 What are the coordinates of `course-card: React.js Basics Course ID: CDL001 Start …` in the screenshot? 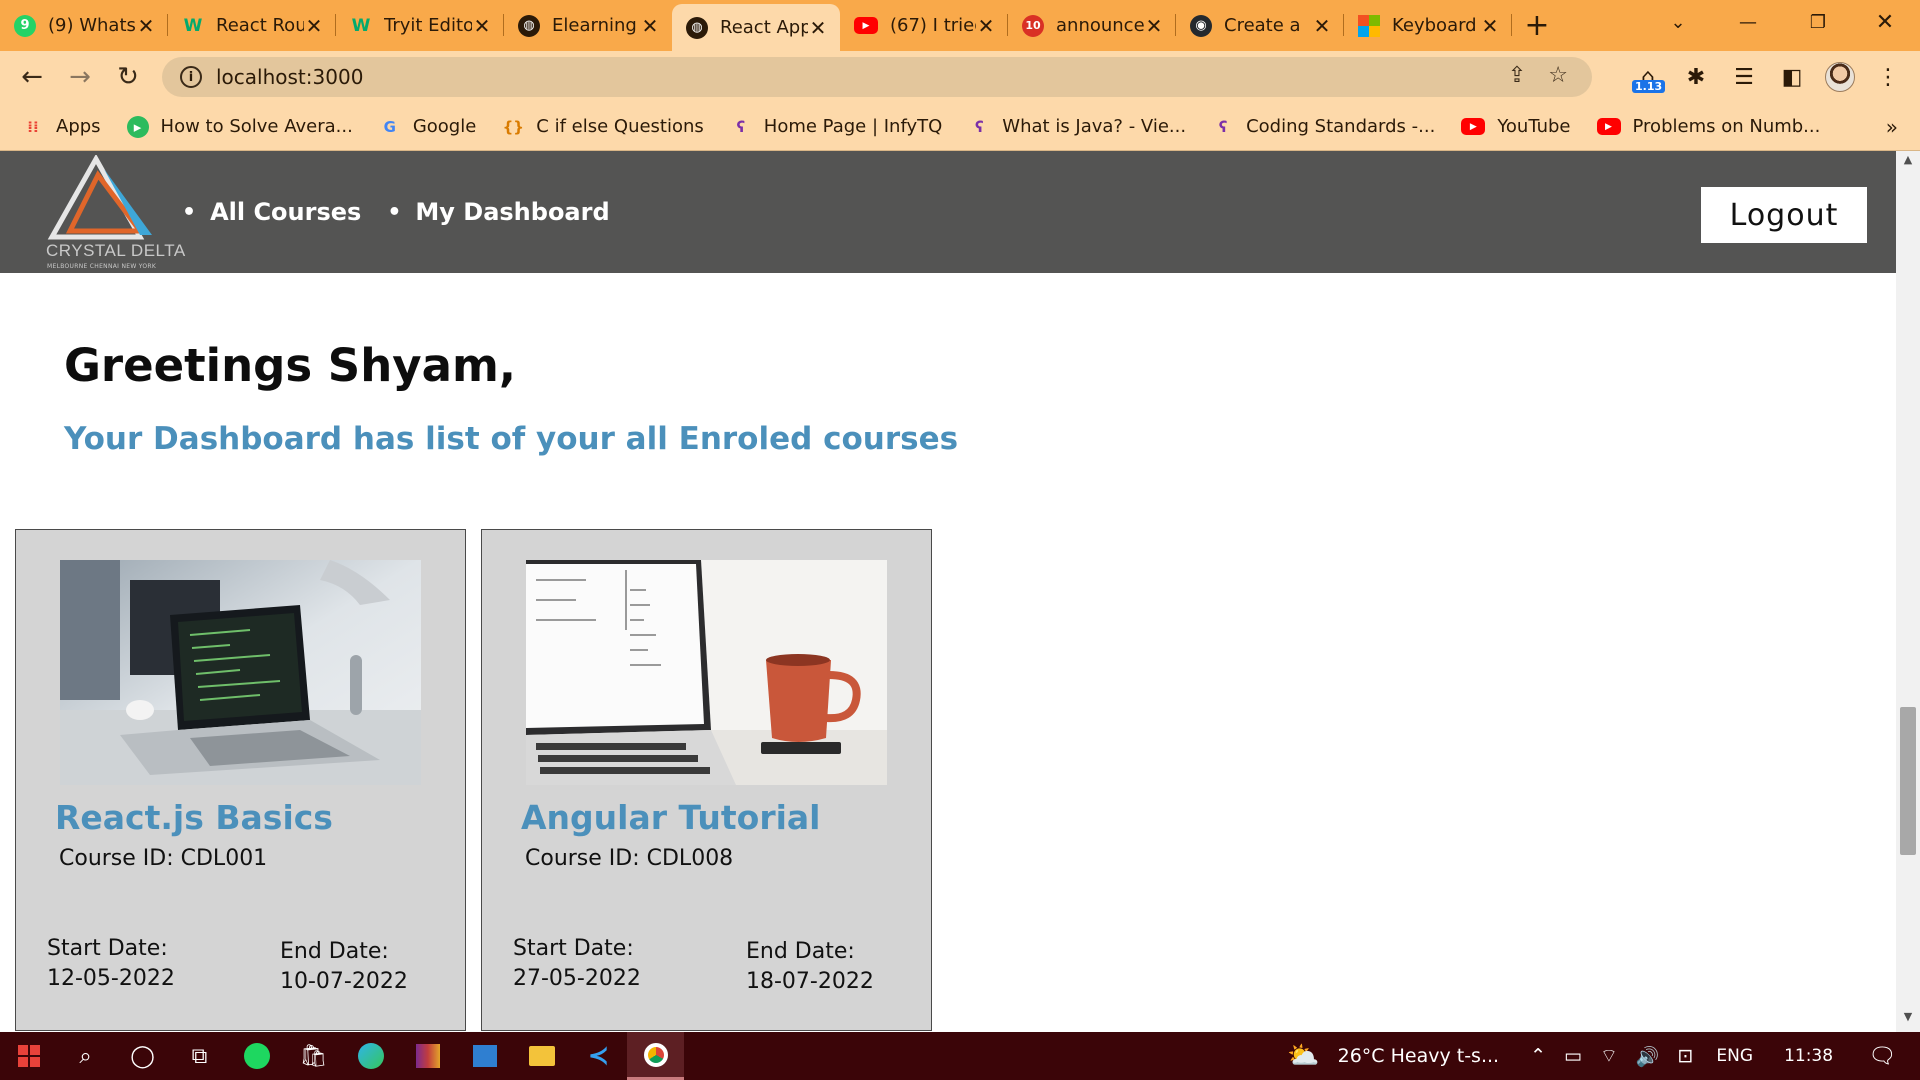 It's located at (240, 780).